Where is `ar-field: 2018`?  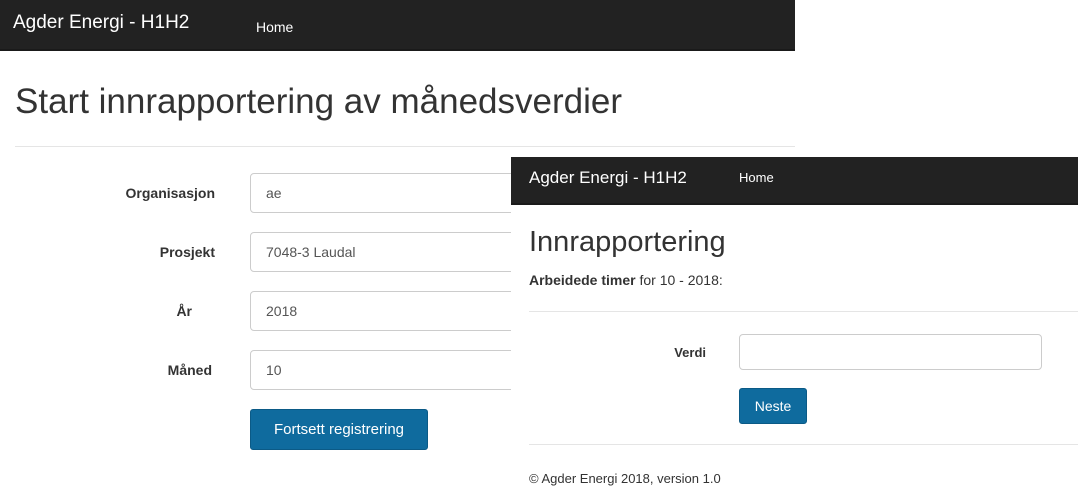 ar-field: 2018 is located at coordinates (395, 311).